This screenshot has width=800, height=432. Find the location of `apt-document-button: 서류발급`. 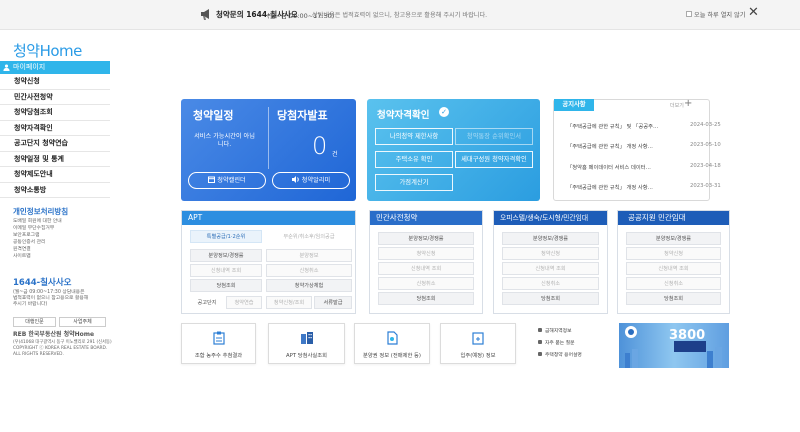

apt-document-button: 서류발급 is located at coordinates (333, 302).